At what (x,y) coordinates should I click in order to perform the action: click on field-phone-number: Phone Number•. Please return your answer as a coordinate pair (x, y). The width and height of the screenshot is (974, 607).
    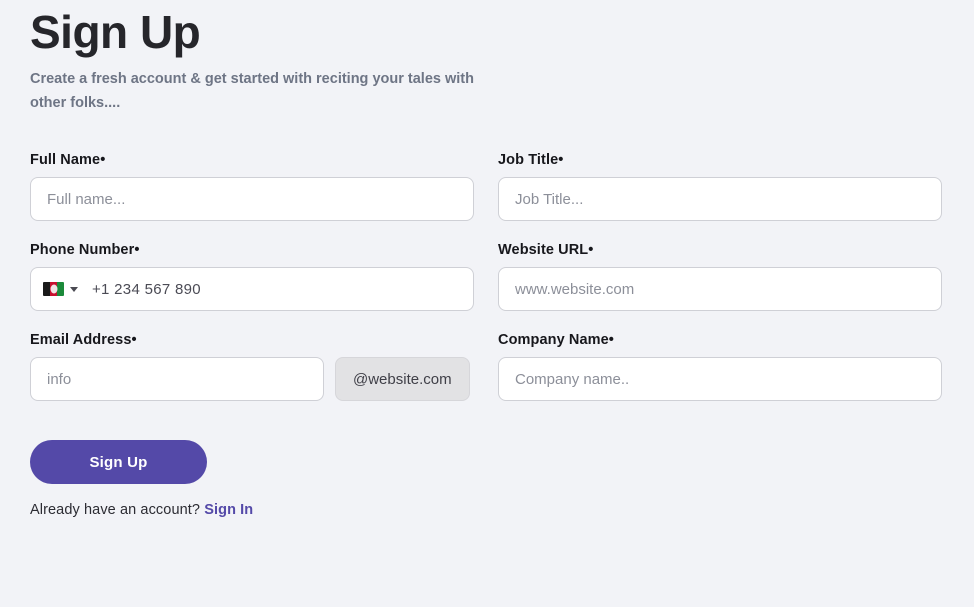
    Looking at the image, I should click on (252, 277).